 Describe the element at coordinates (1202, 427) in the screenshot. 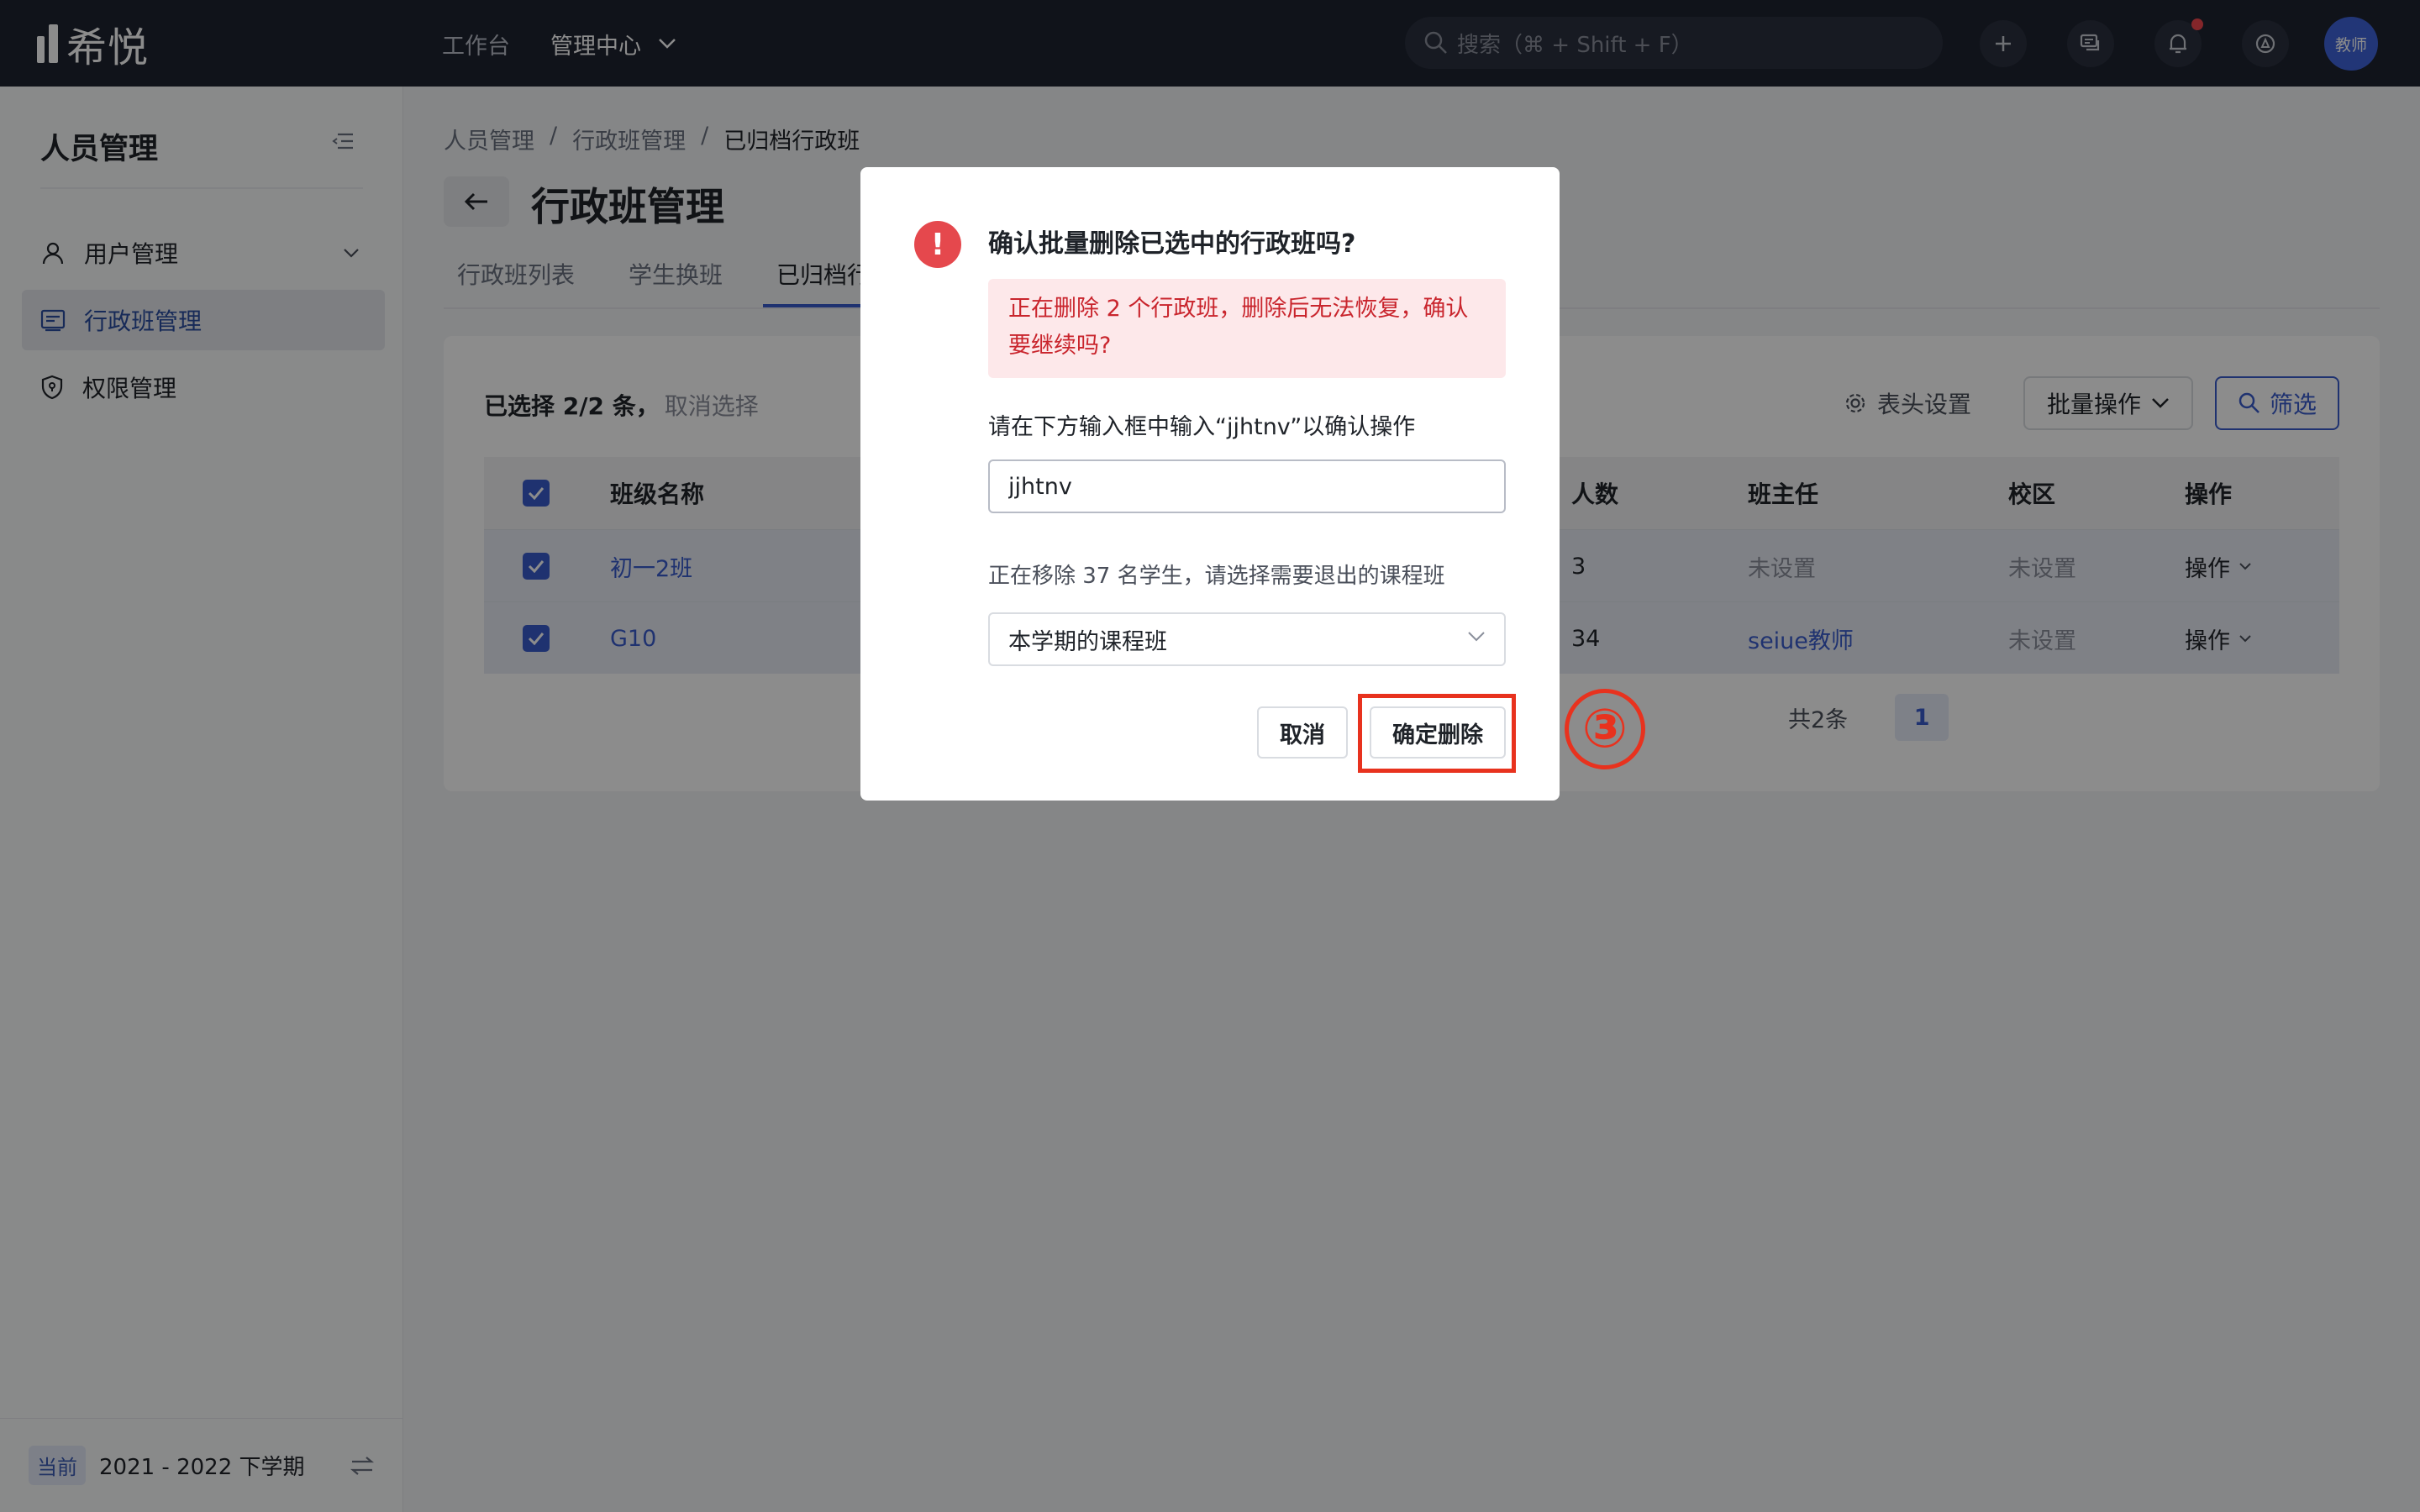

I see `confirm-hint: 请在下方输入框中输入“jjhtnv”以确认操作` at that location.